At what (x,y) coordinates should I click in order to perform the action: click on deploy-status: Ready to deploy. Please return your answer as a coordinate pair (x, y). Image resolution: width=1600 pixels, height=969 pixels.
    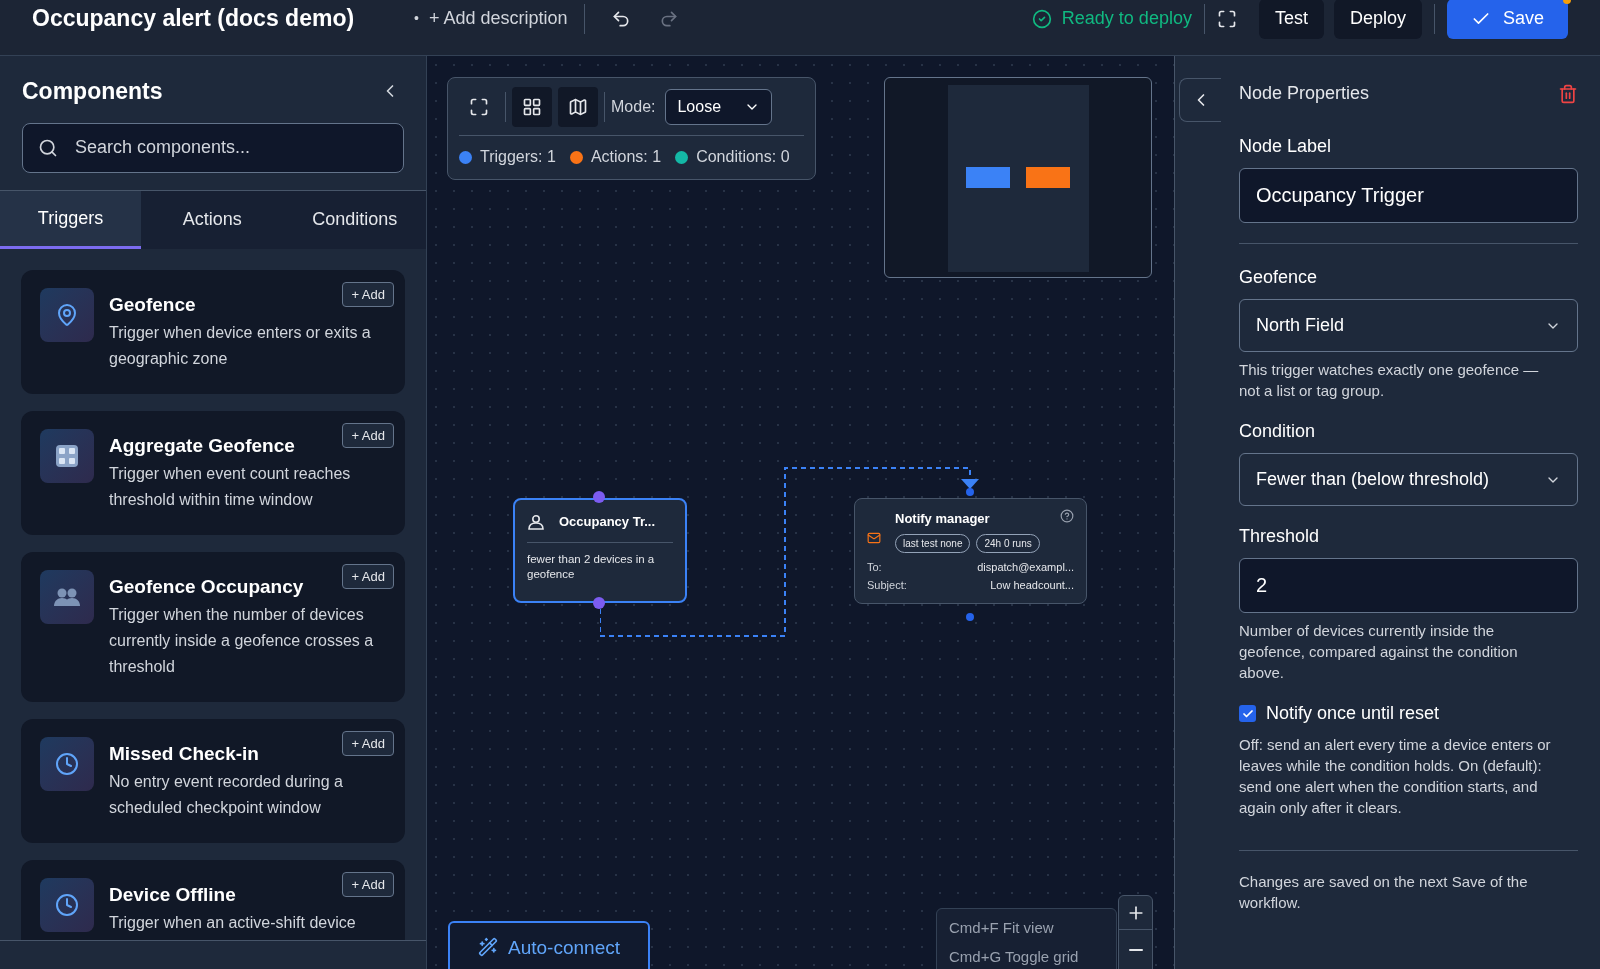
    Looking at the image, I should click on (1126, 18).